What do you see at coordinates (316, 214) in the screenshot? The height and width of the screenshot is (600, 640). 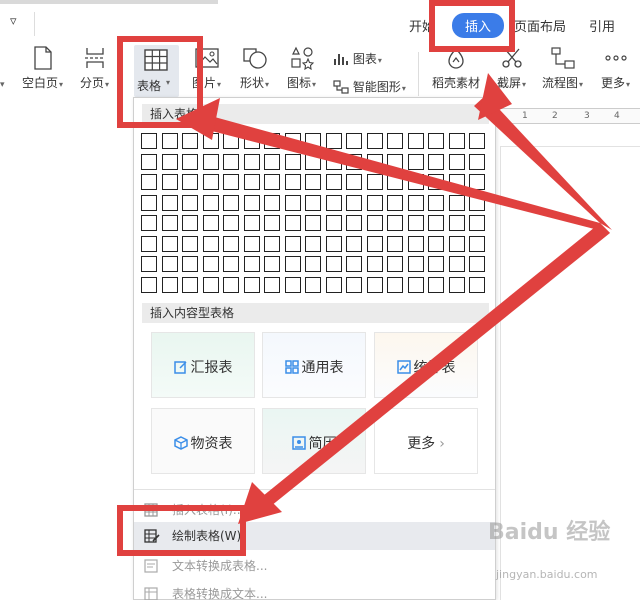 I see `table-size-grid` at bounding box center [316, 214].